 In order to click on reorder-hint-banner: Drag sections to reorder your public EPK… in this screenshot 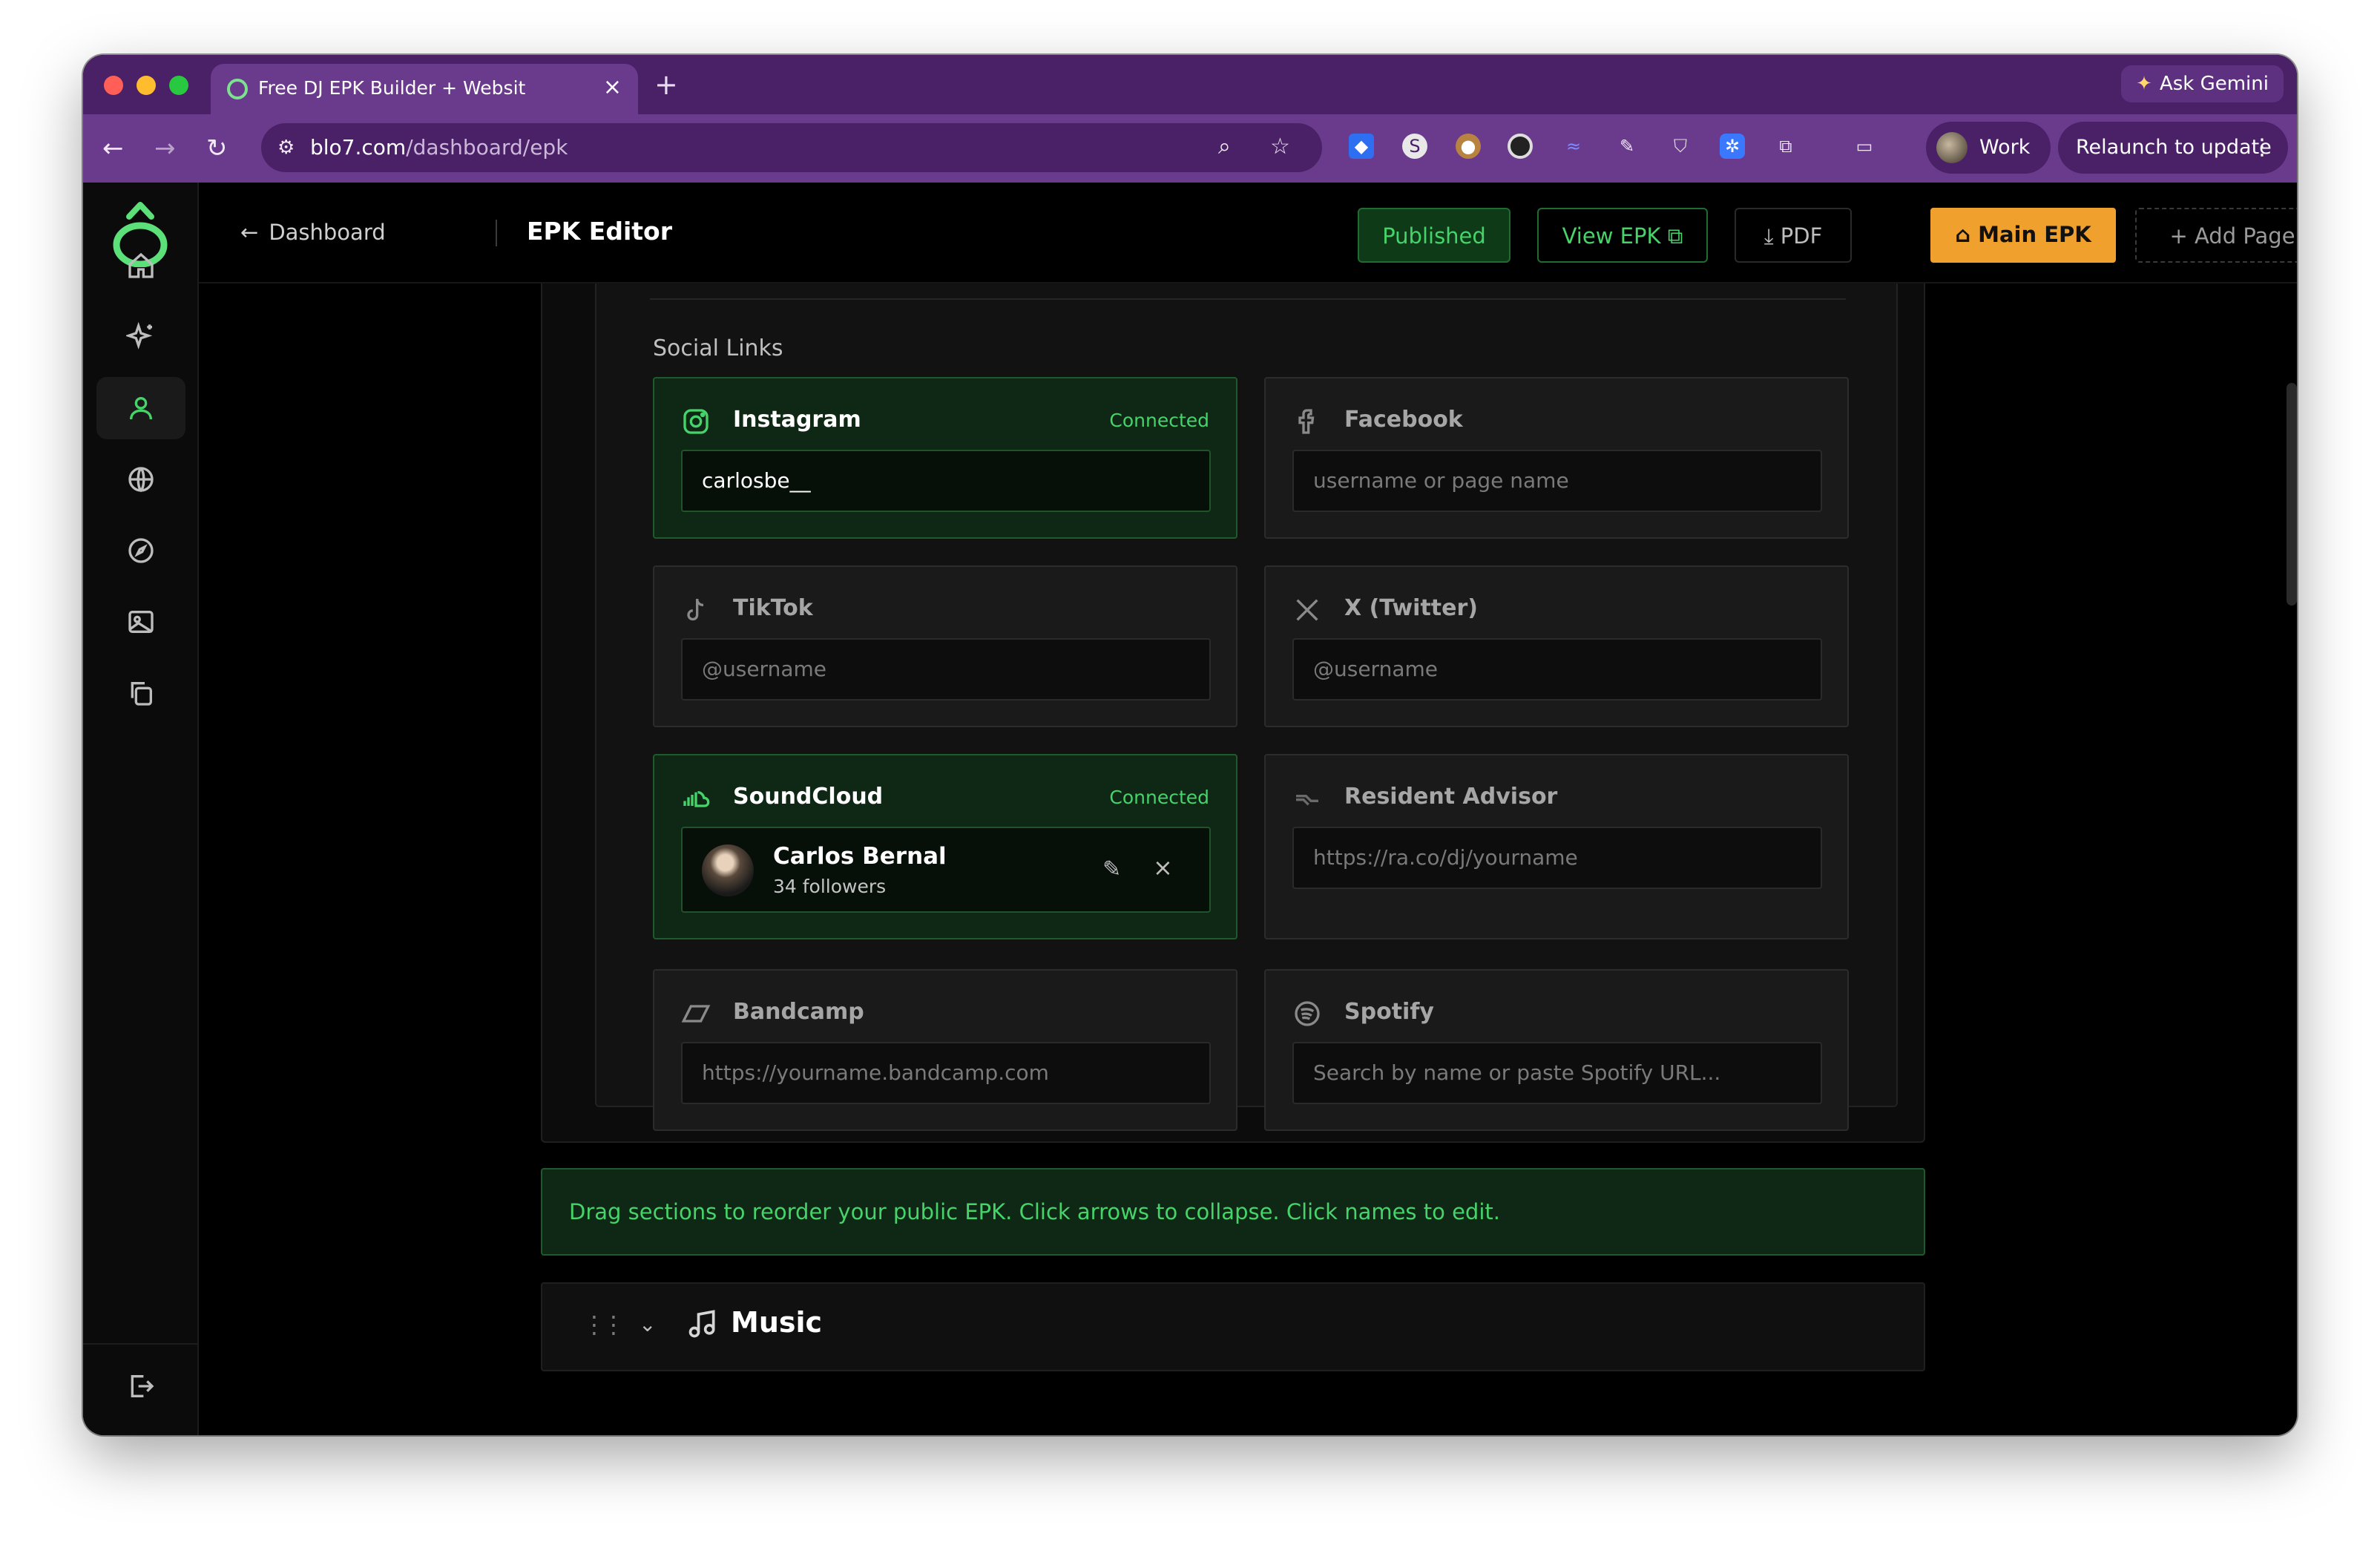, I will do `click(1233, 1212)`.